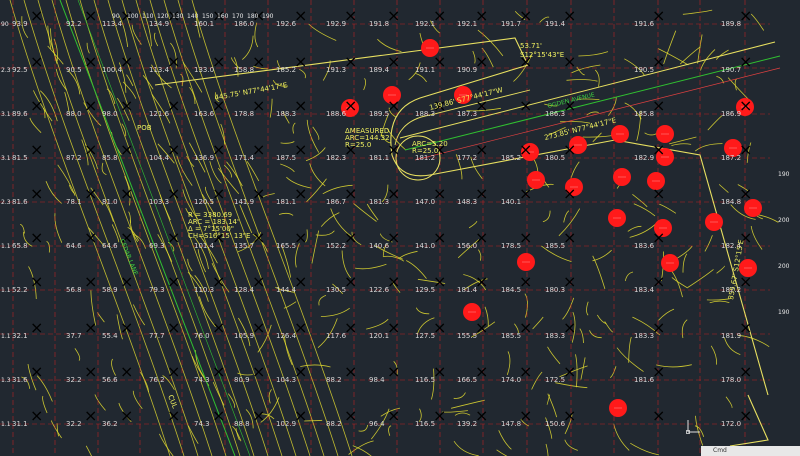 This screenshot has height=456, width=800. I want to click on elevation-label: 90.5, so click(74, 70).